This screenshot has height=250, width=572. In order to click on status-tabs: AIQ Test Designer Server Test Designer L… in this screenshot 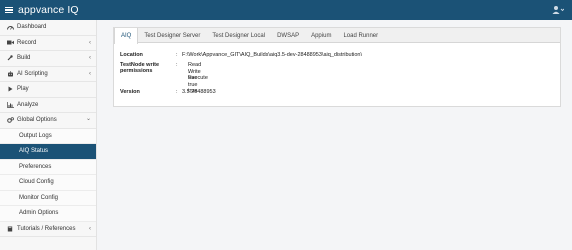, I will do `click(337, 36)`.